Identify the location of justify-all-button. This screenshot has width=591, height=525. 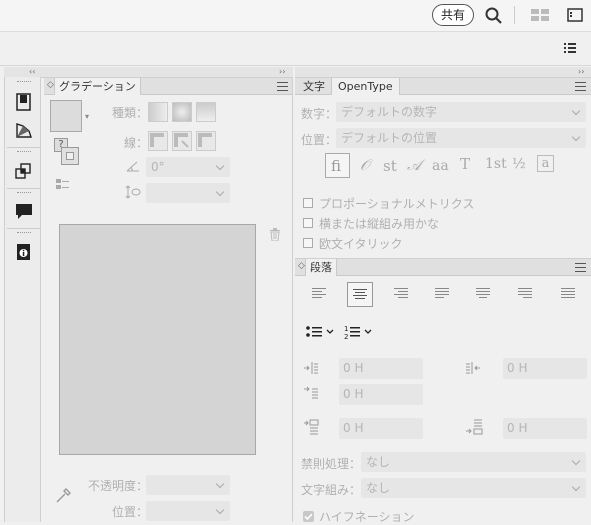
(568, 294).